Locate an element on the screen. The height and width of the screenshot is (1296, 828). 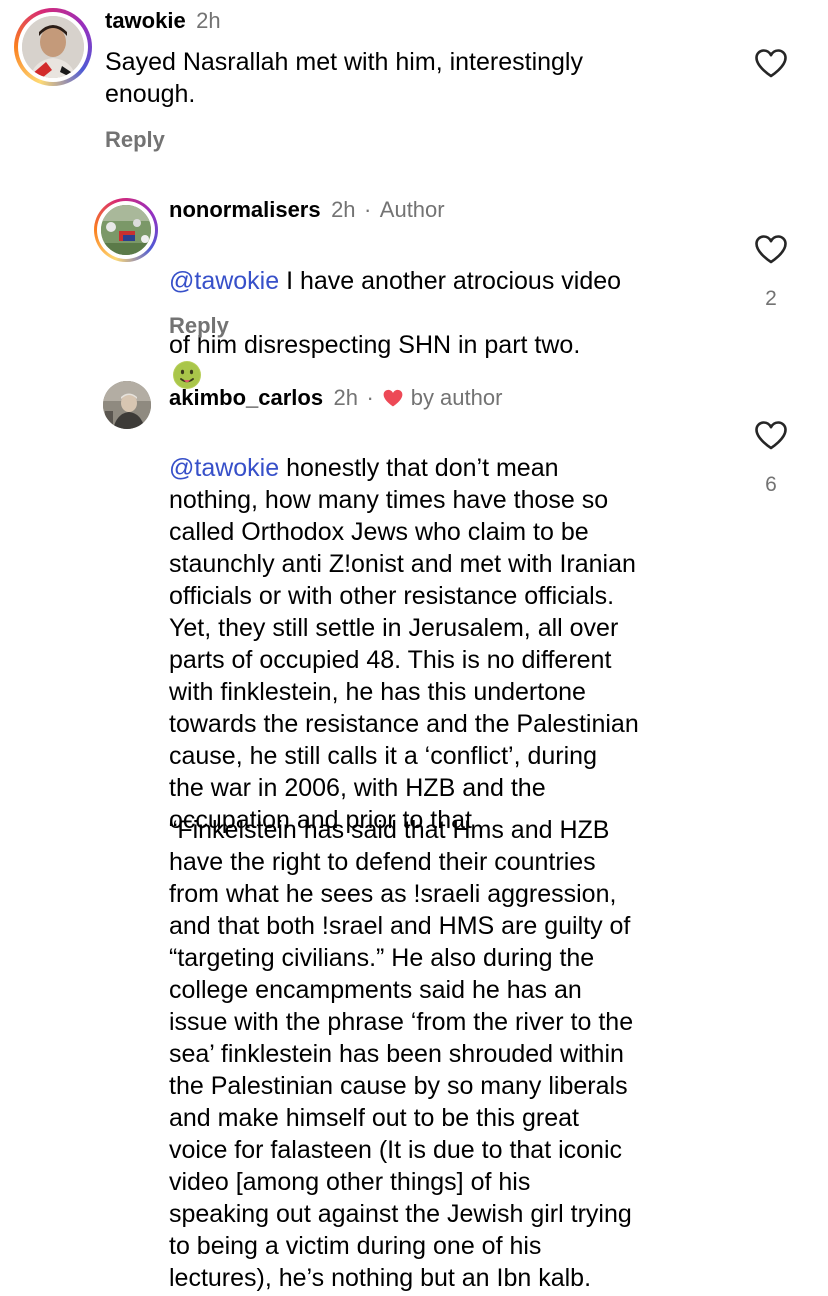
comment-text-line1: I have another atrocious video is located at coordinates (450, 281).